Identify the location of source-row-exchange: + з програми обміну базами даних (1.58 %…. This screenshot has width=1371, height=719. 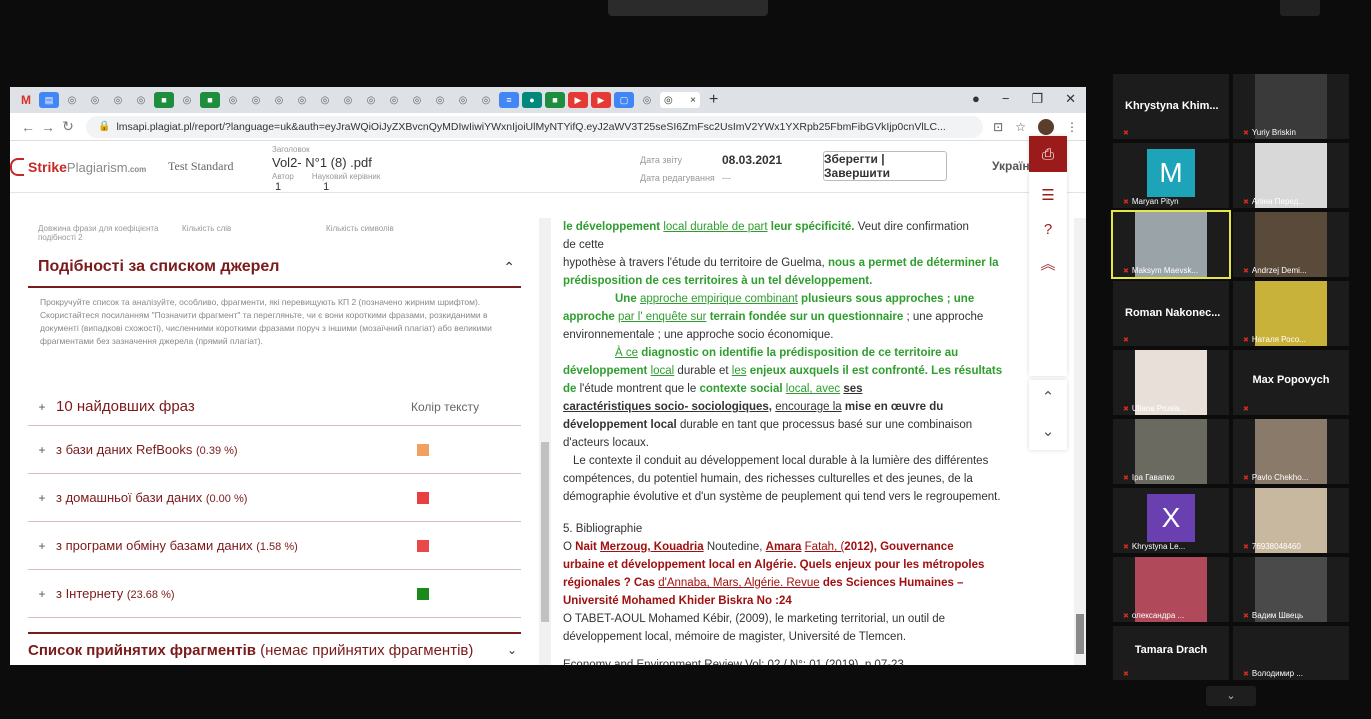
(274, 546).